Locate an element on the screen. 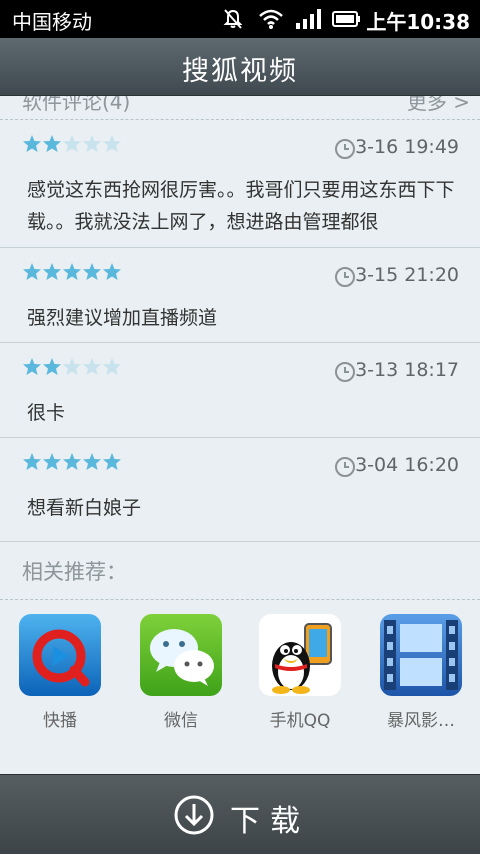 The image size is (480, 854). reviews-section-label: 软件评论(4) is located at coordinates (76, 105).